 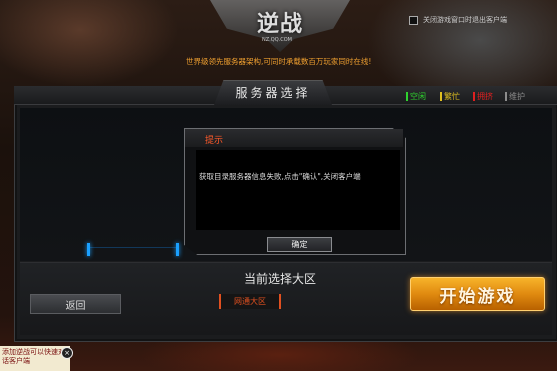 I want to click on side-promo-note: 添加逆战可以快速对话客户端, so click(x=35, y=358).